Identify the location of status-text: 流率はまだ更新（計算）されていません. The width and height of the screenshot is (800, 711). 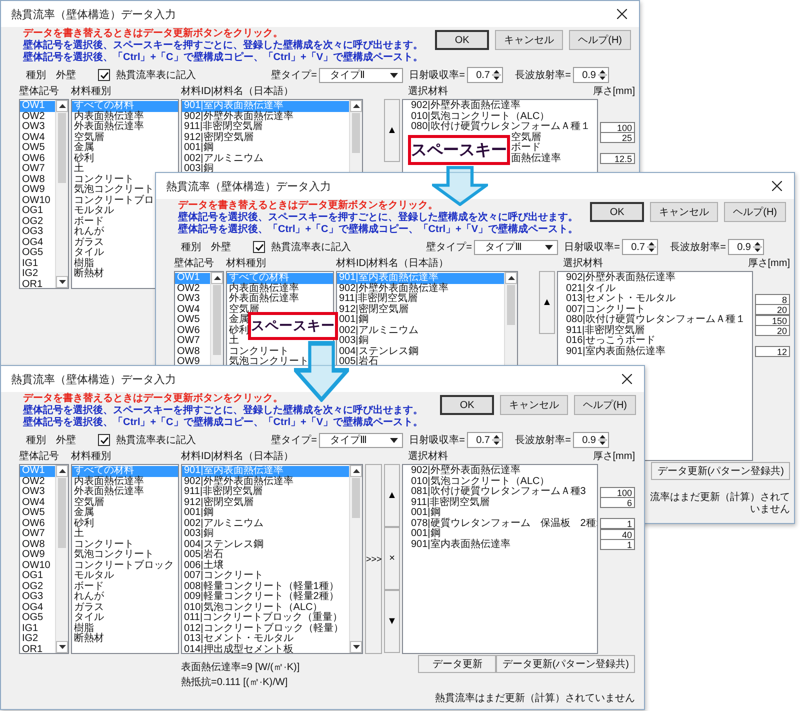
(719, 504).